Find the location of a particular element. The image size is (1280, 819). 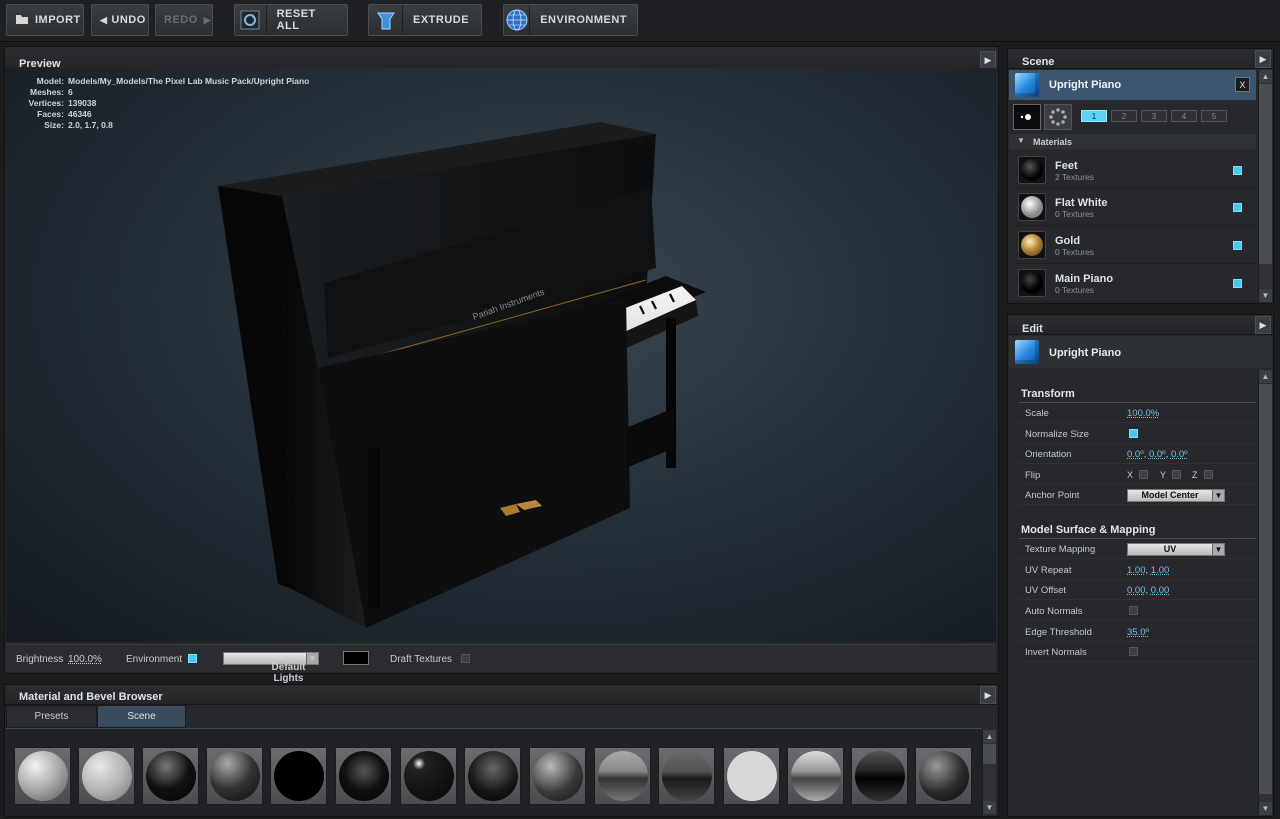

materials-section-header: ▼ Materials is located at coordinates (1132, 141).